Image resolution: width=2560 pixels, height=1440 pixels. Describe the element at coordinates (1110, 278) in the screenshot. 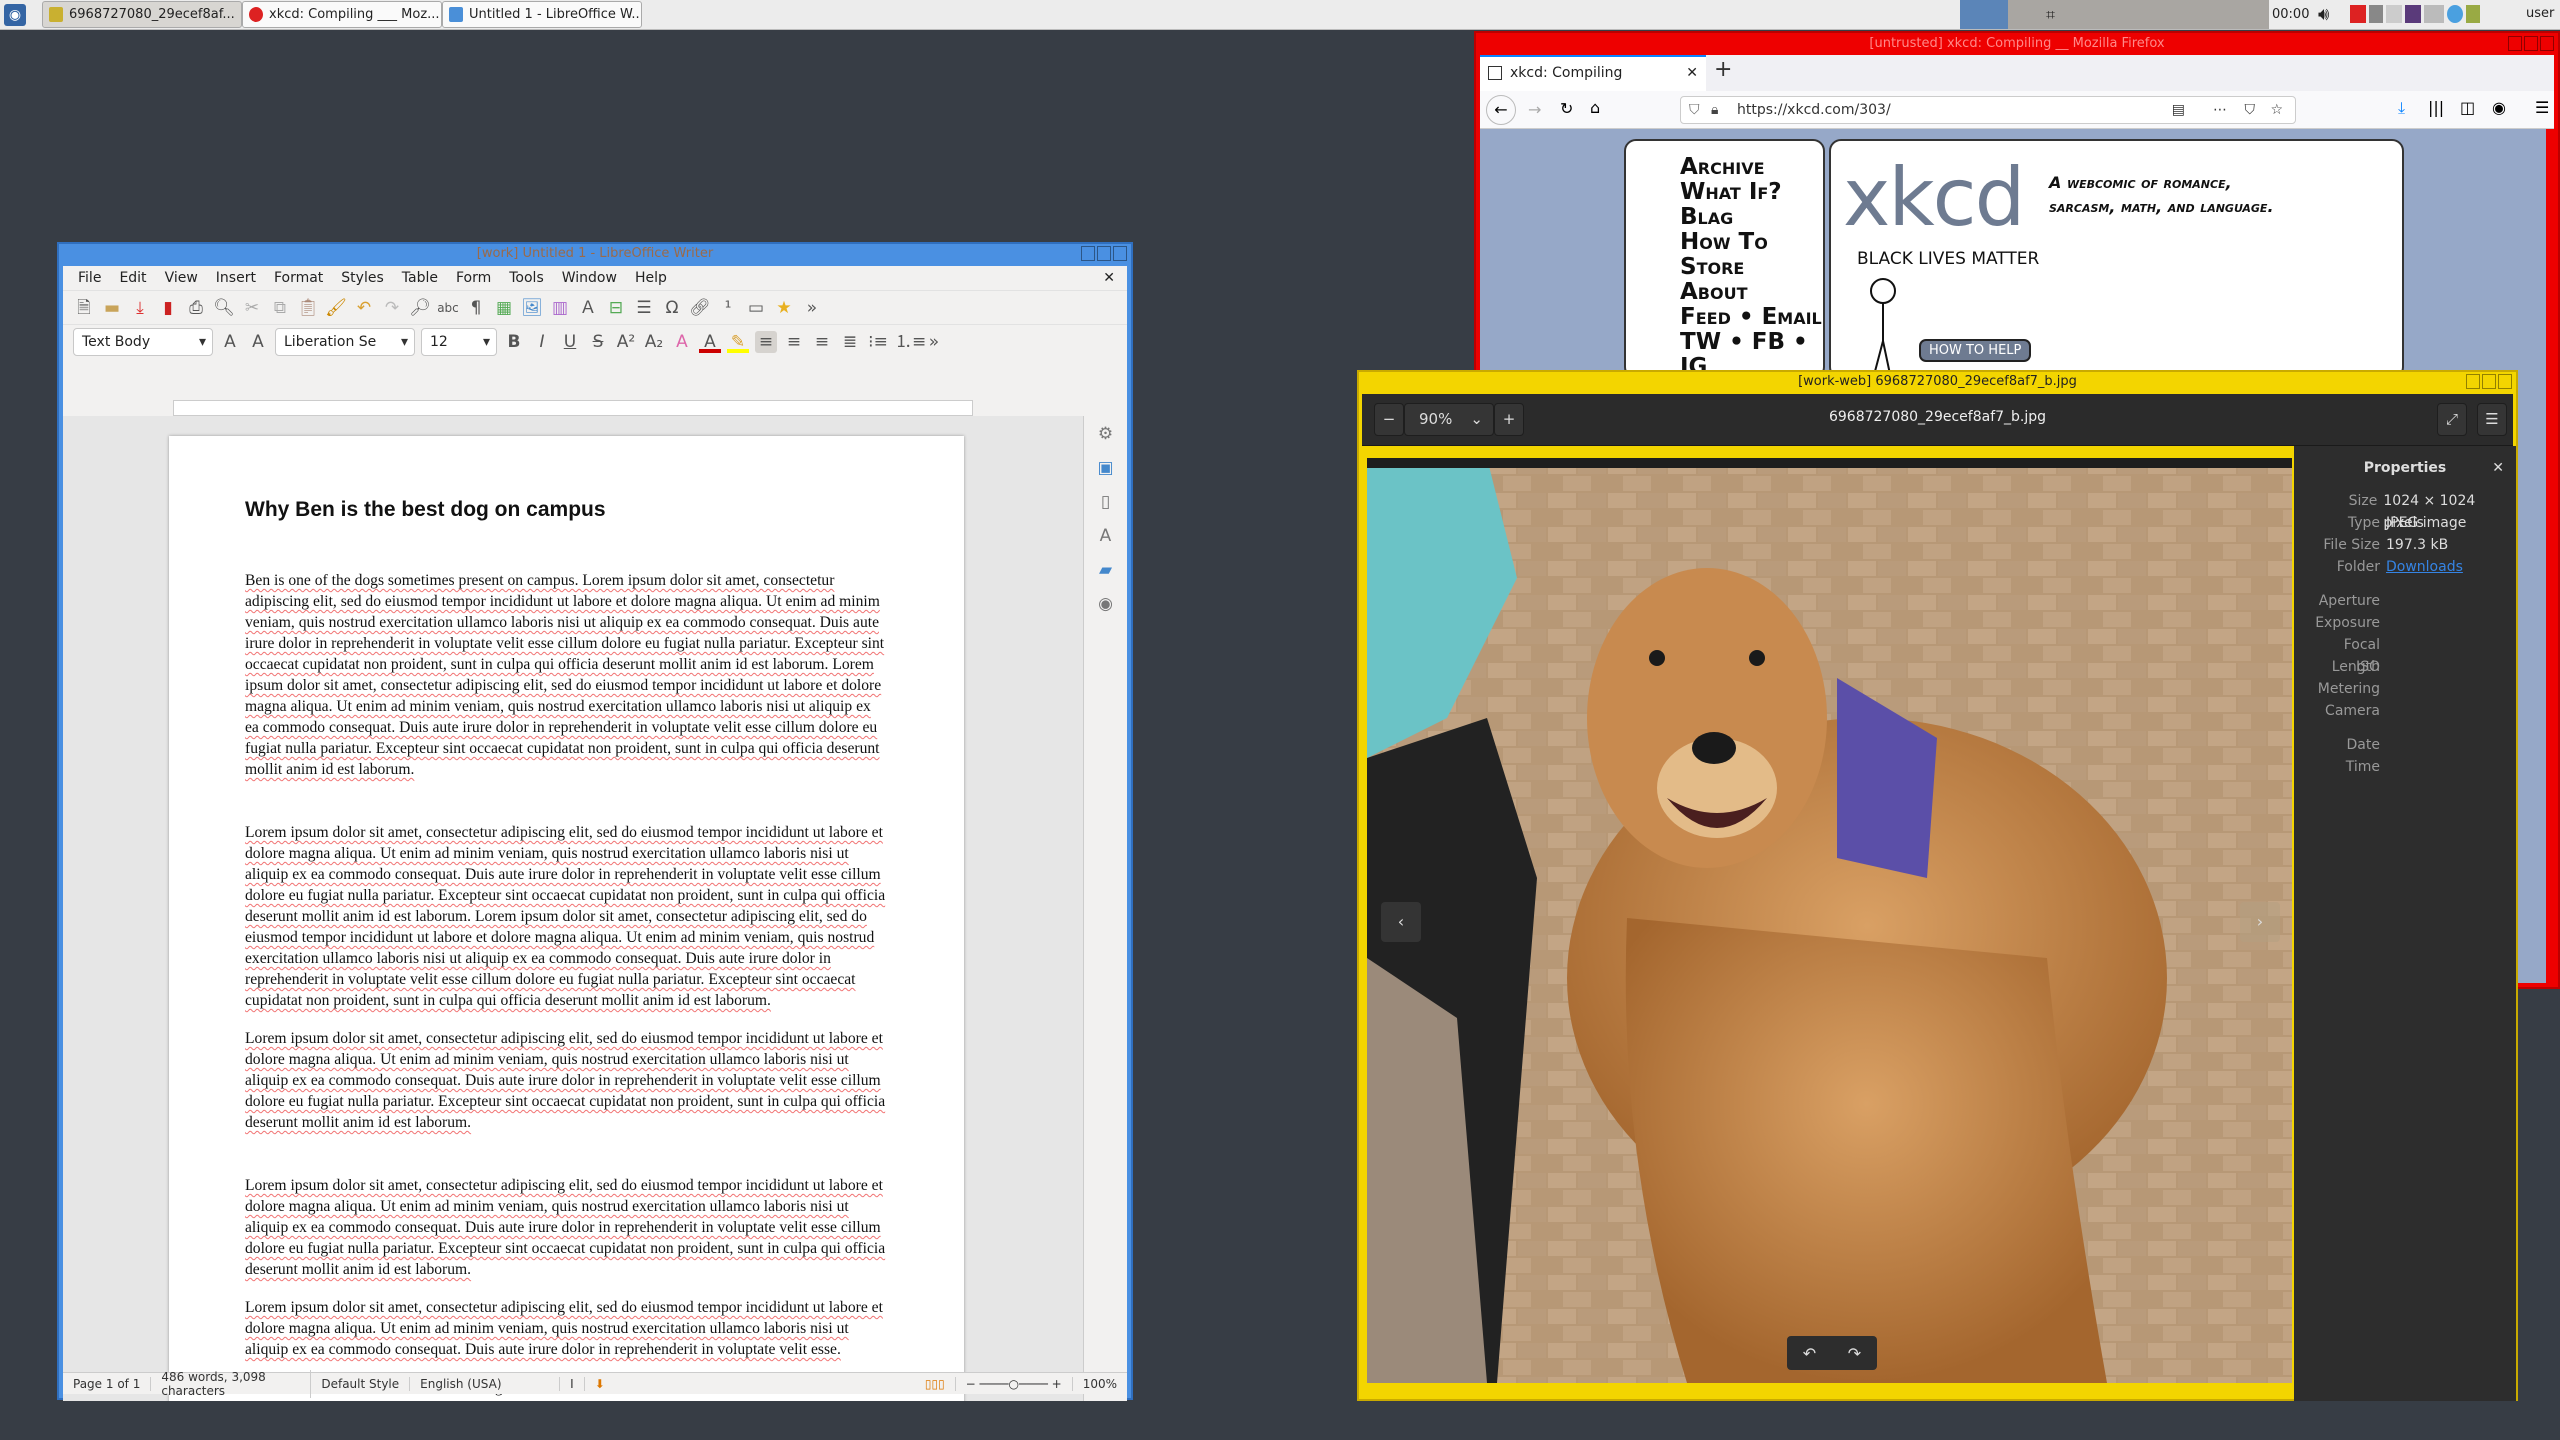

I see `close-document-icon: ✕` at that location.